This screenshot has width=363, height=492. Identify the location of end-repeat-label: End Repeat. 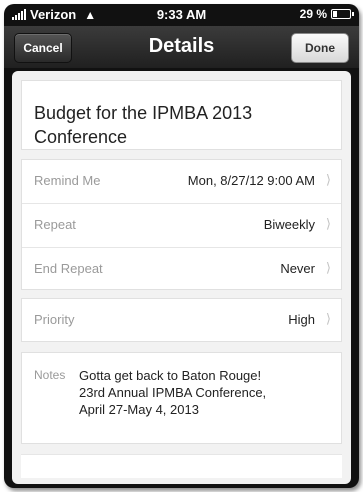
(68, 268).